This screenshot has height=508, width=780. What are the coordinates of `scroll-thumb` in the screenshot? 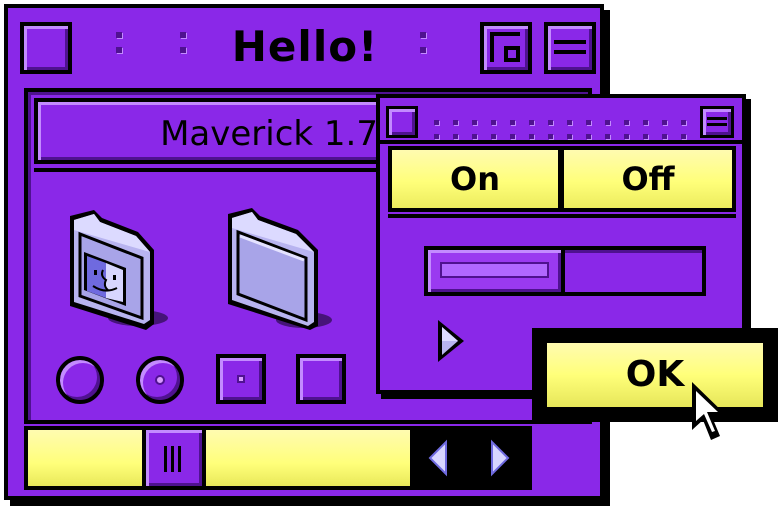 It's located at (174, 458).